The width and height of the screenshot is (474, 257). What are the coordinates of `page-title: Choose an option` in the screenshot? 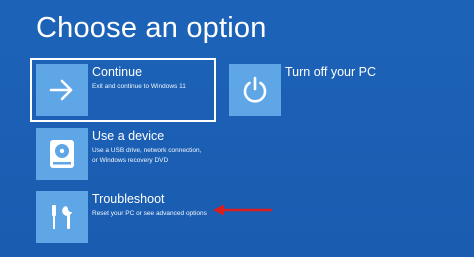 It's located at (151, 28).